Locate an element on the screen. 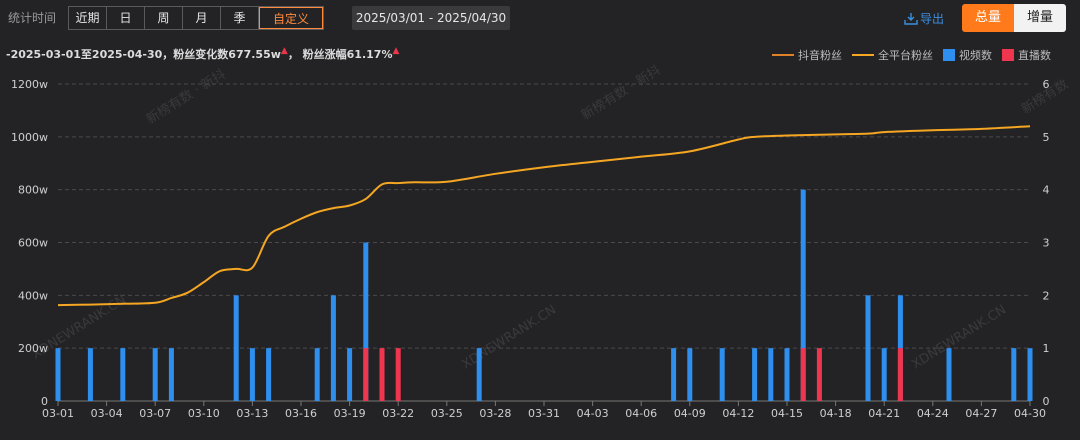 Image resolution: width=1080 pixels, height=440 pixels. y-left-tick-label: 0 is located at coordinates (44, 401).